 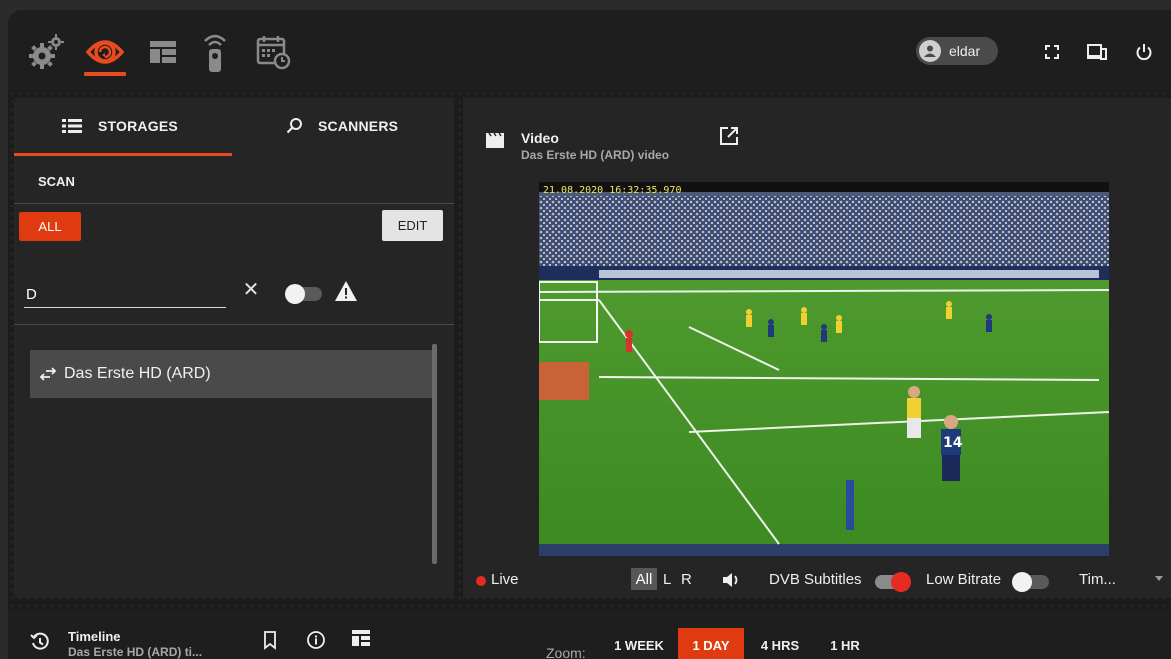 What do you see at coordinates (639, 643) in the screenshot?
I see `zoom-1-week-button: 1 WEEK` at bounding box center [639, 643].